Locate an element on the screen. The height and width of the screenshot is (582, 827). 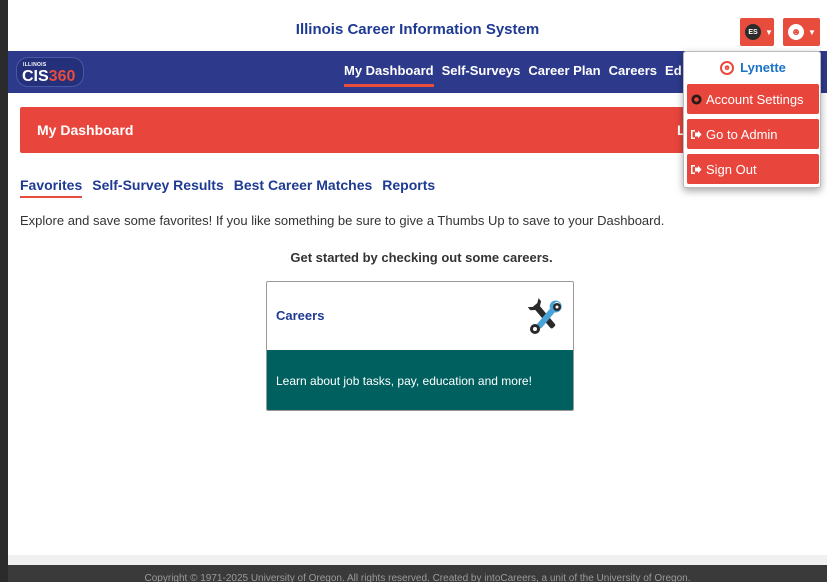
nav-item-self-surveys: Self-Surveys is located at coordinates (481, 75).